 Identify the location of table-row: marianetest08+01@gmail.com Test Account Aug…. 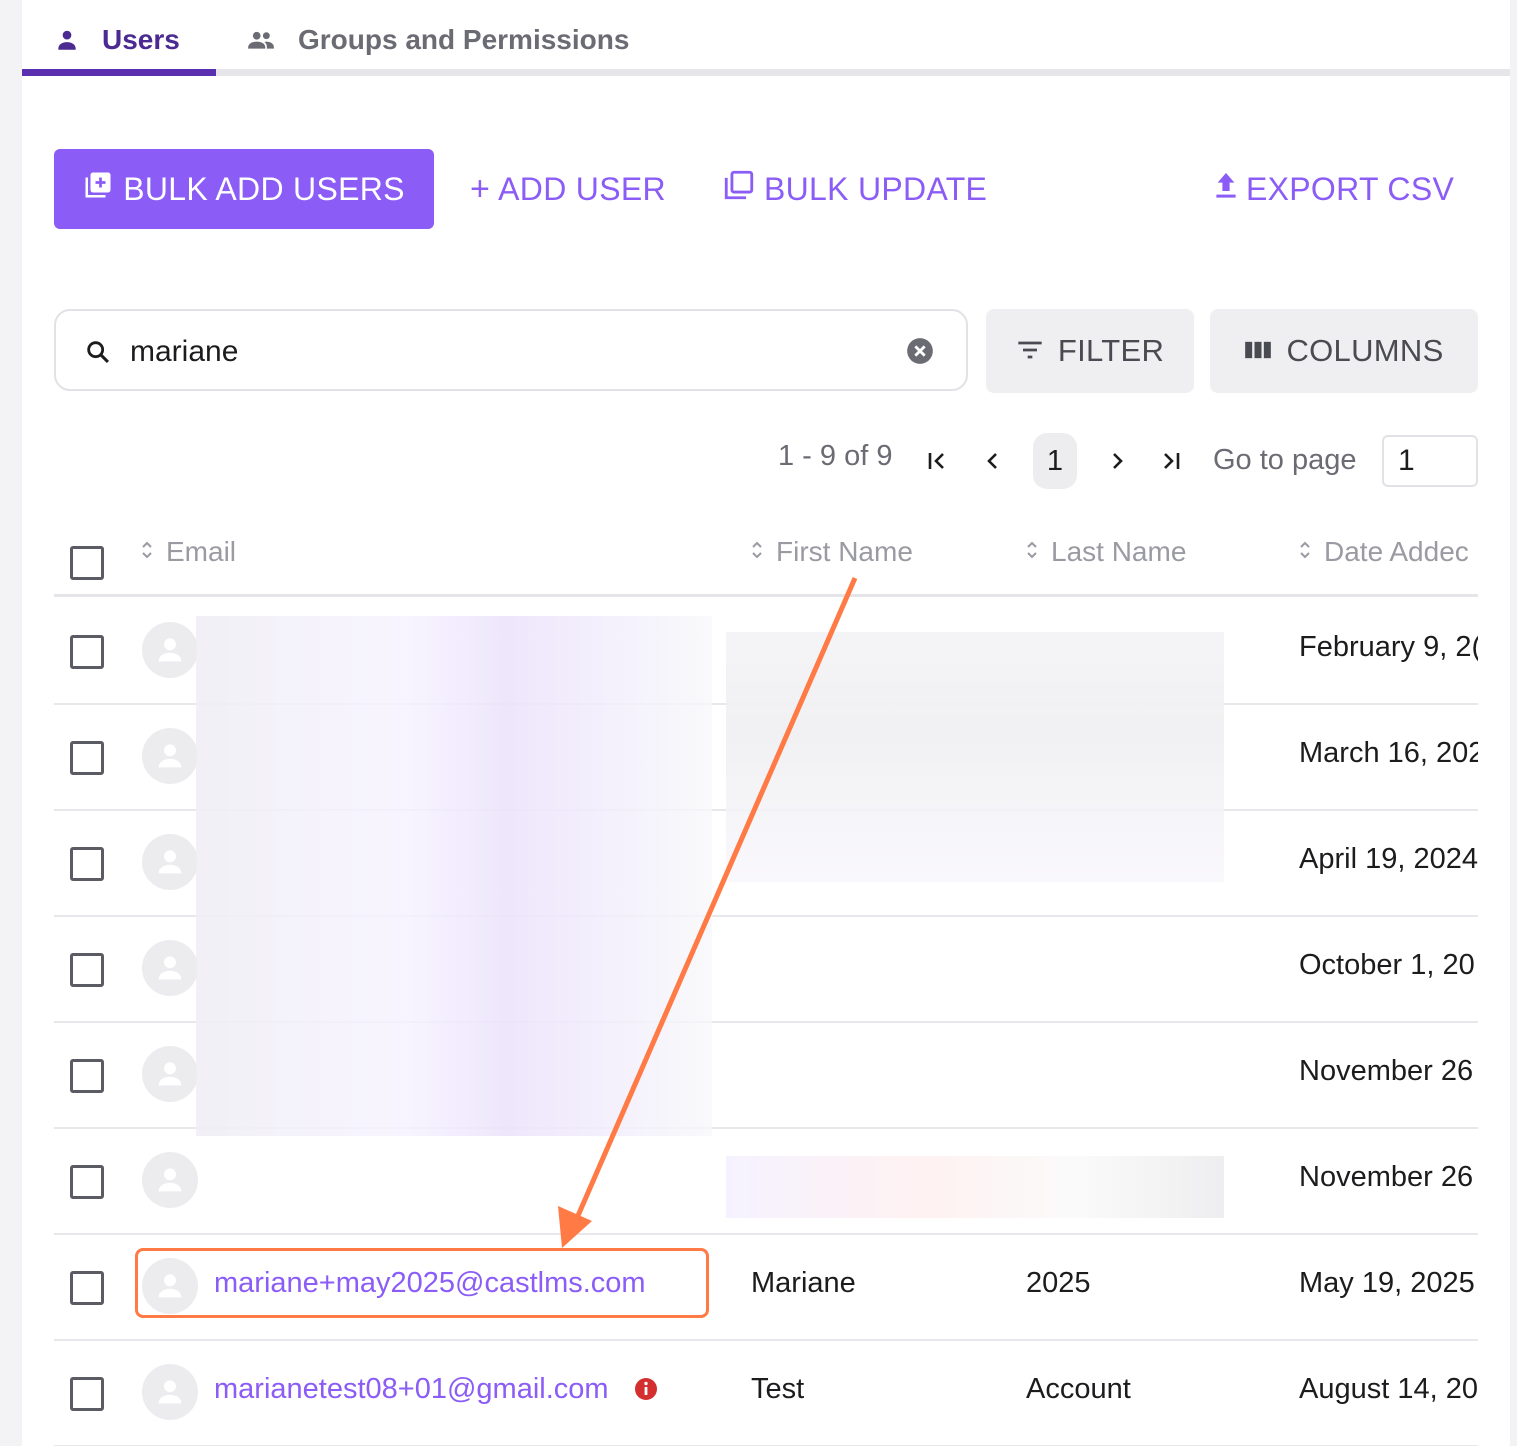
(766, 1392).